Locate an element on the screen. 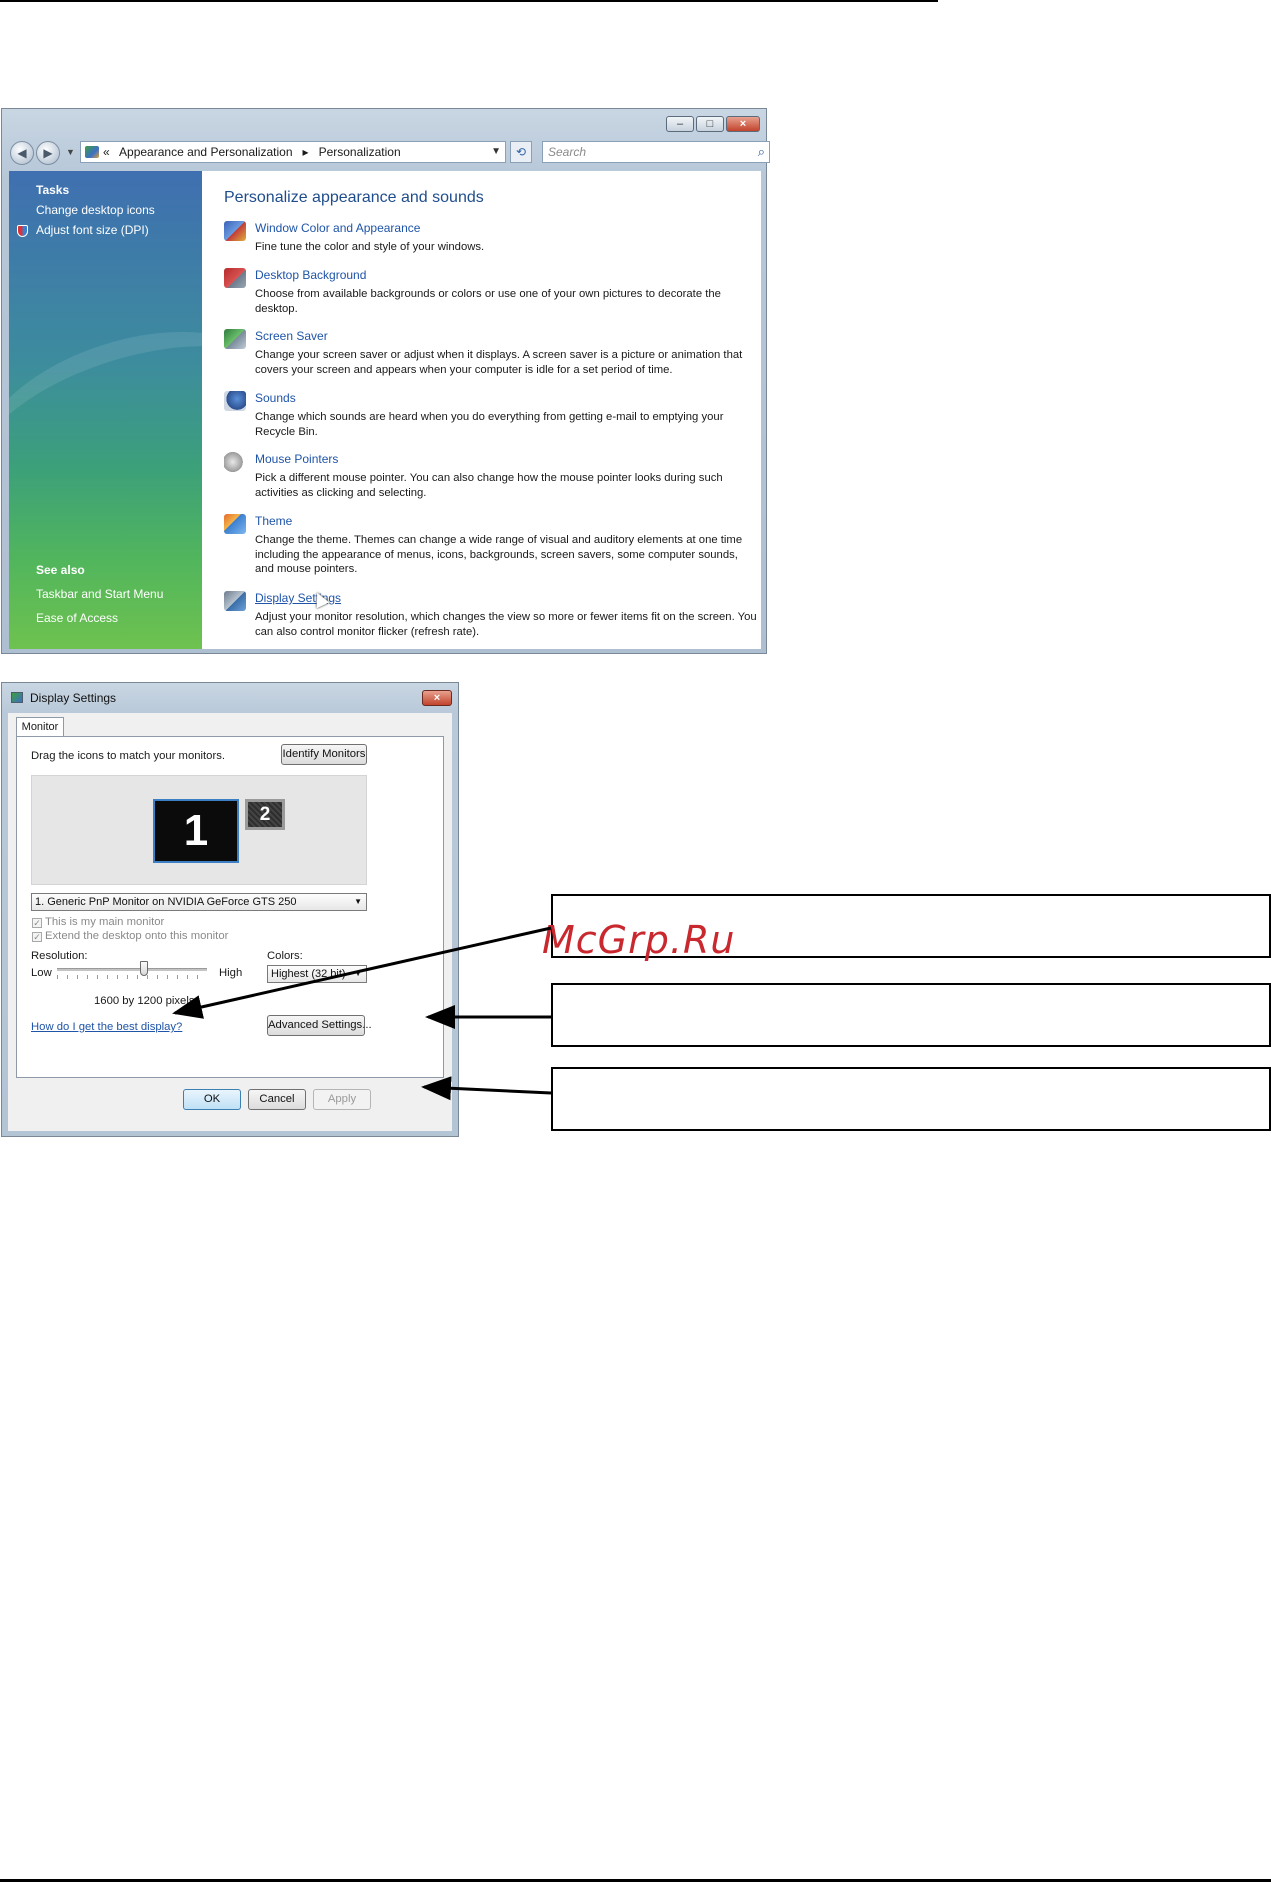  callout-arrows is located at coordinates (362, 1013).